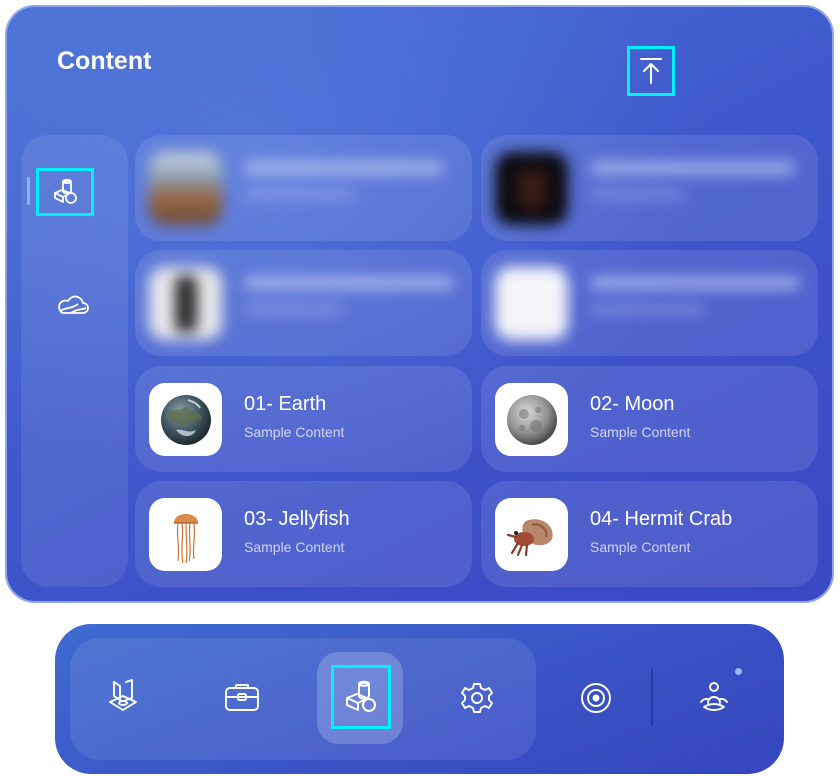 Image resolution: width=840 pixels, height=777 pixels. I want to click on settings-gear-icon, so click(477, 698).